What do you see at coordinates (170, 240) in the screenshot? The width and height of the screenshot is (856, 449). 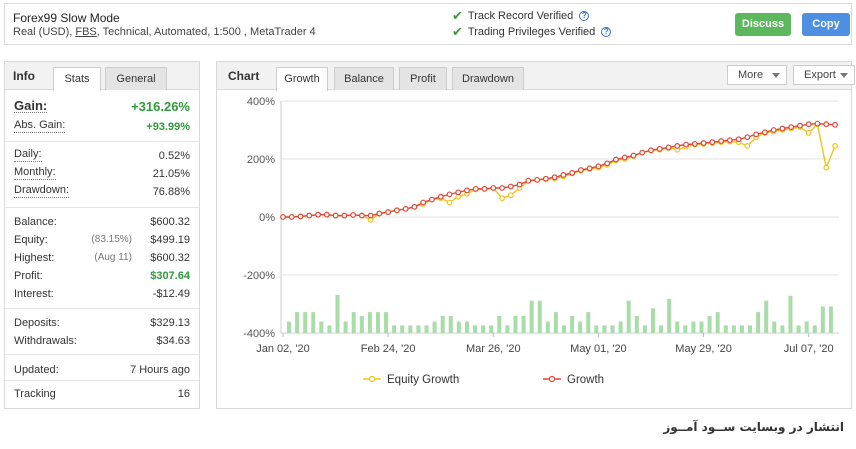 I see `equity-value: $499.19` at bounding box center [170, 240].